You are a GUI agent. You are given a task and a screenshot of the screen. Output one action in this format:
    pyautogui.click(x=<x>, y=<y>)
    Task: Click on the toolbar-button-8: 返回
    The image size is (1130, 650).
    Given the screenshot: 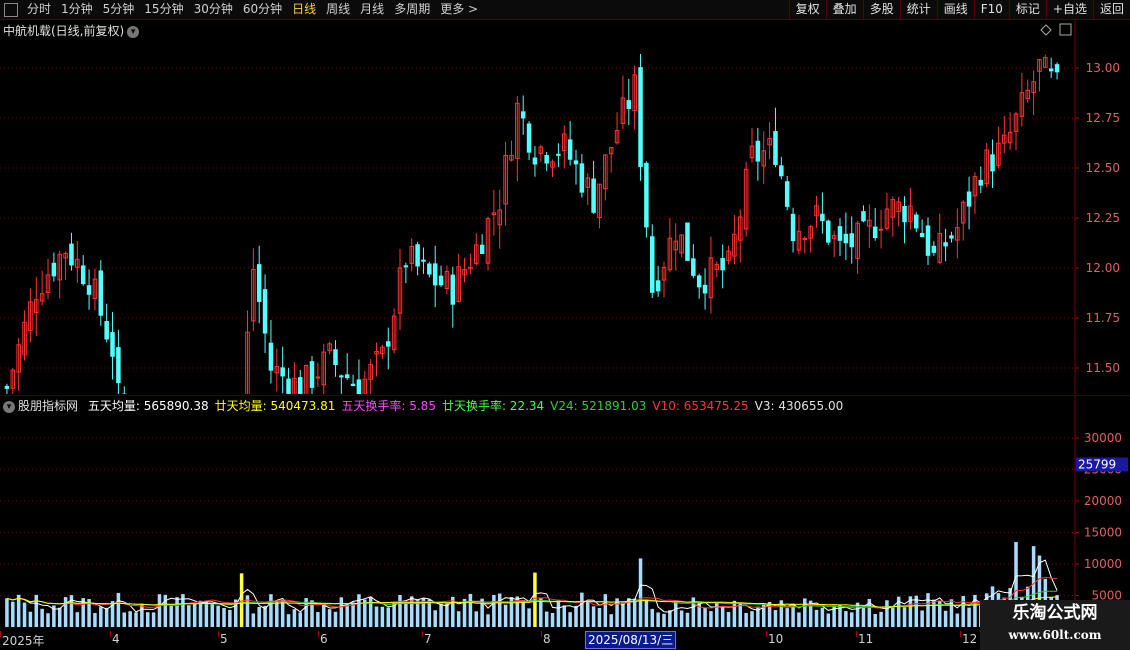 What is the action you would take?
    pyautogui.click(x=1111, y=9)
    